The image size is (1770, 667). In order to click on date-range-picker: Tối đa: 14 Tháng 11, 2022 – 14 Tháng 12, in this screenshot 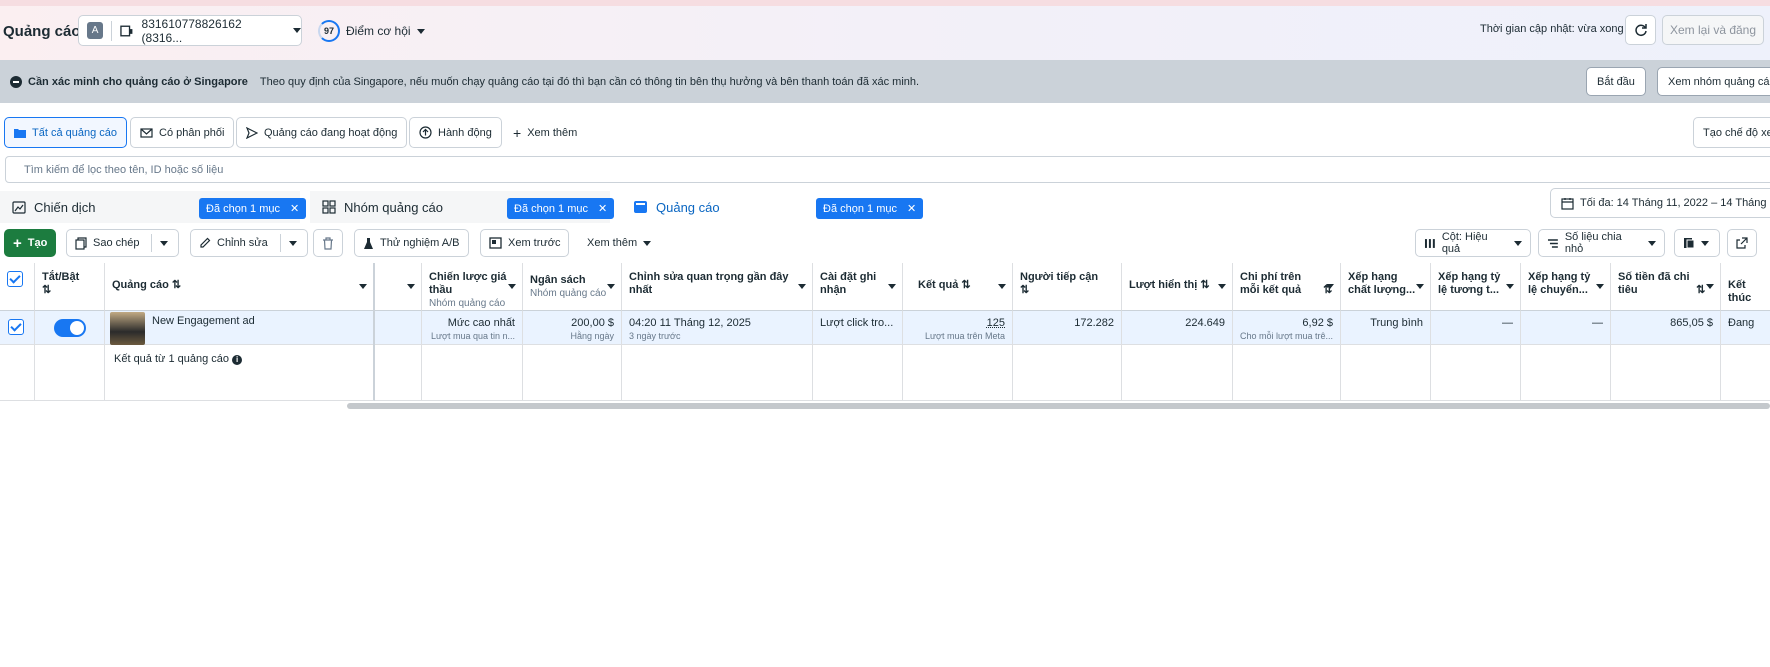, I will do `click(1660, 203)`.